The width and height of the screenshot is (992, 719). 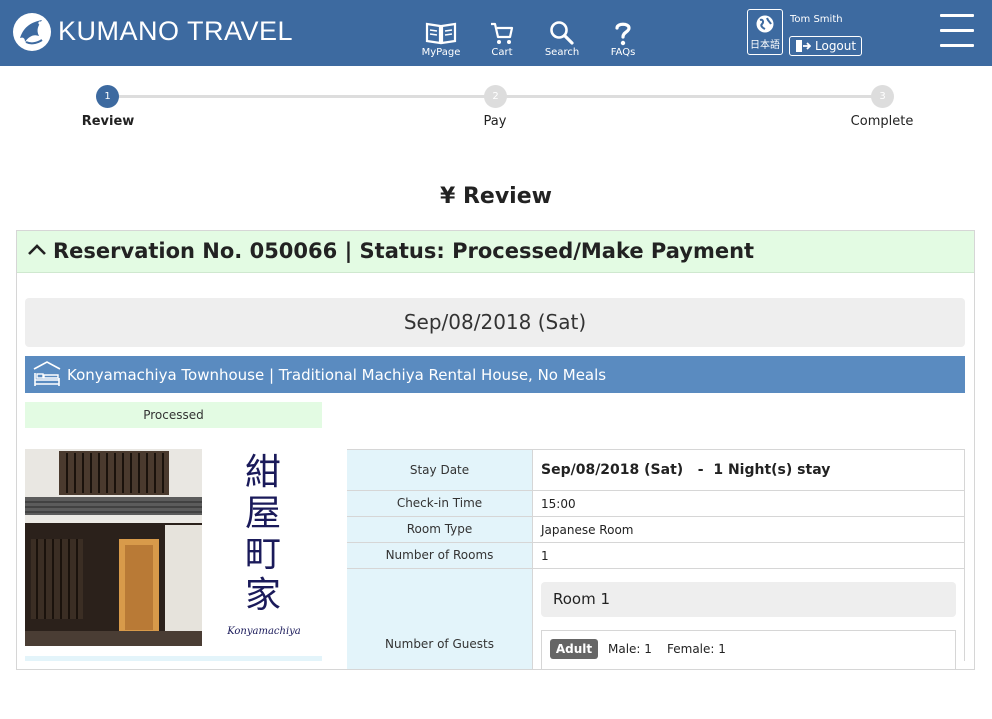 What do you see at coordinates (440, 529) in the screenshot?
I see `room-type-label: Room Type` at bounding box center [440, 529].